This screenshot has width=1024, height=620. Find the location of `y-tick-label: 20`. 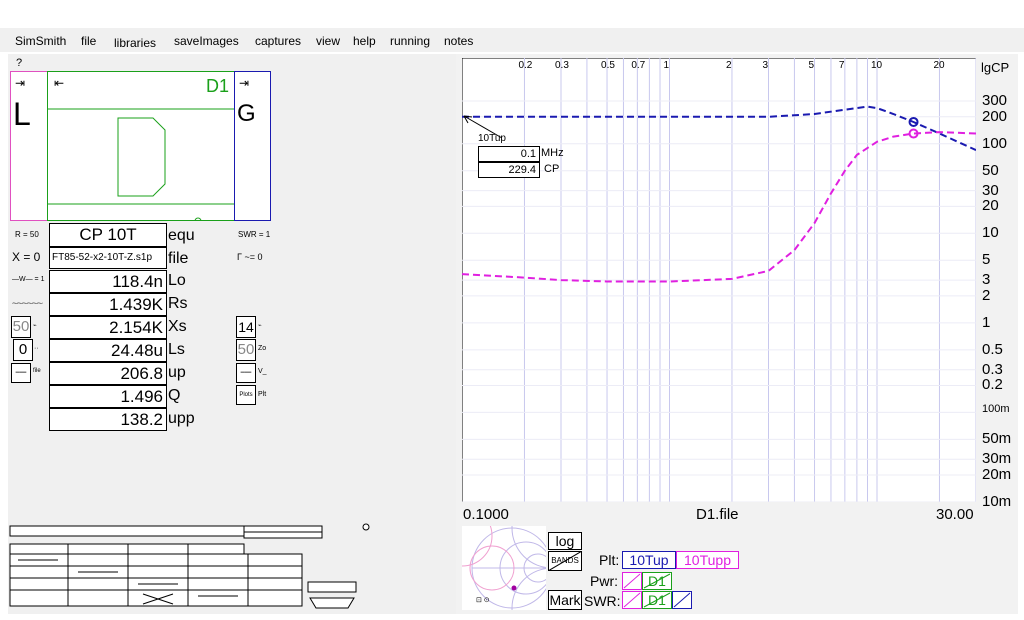

y-tick-label: 20 is located at coordinates (990, 206).